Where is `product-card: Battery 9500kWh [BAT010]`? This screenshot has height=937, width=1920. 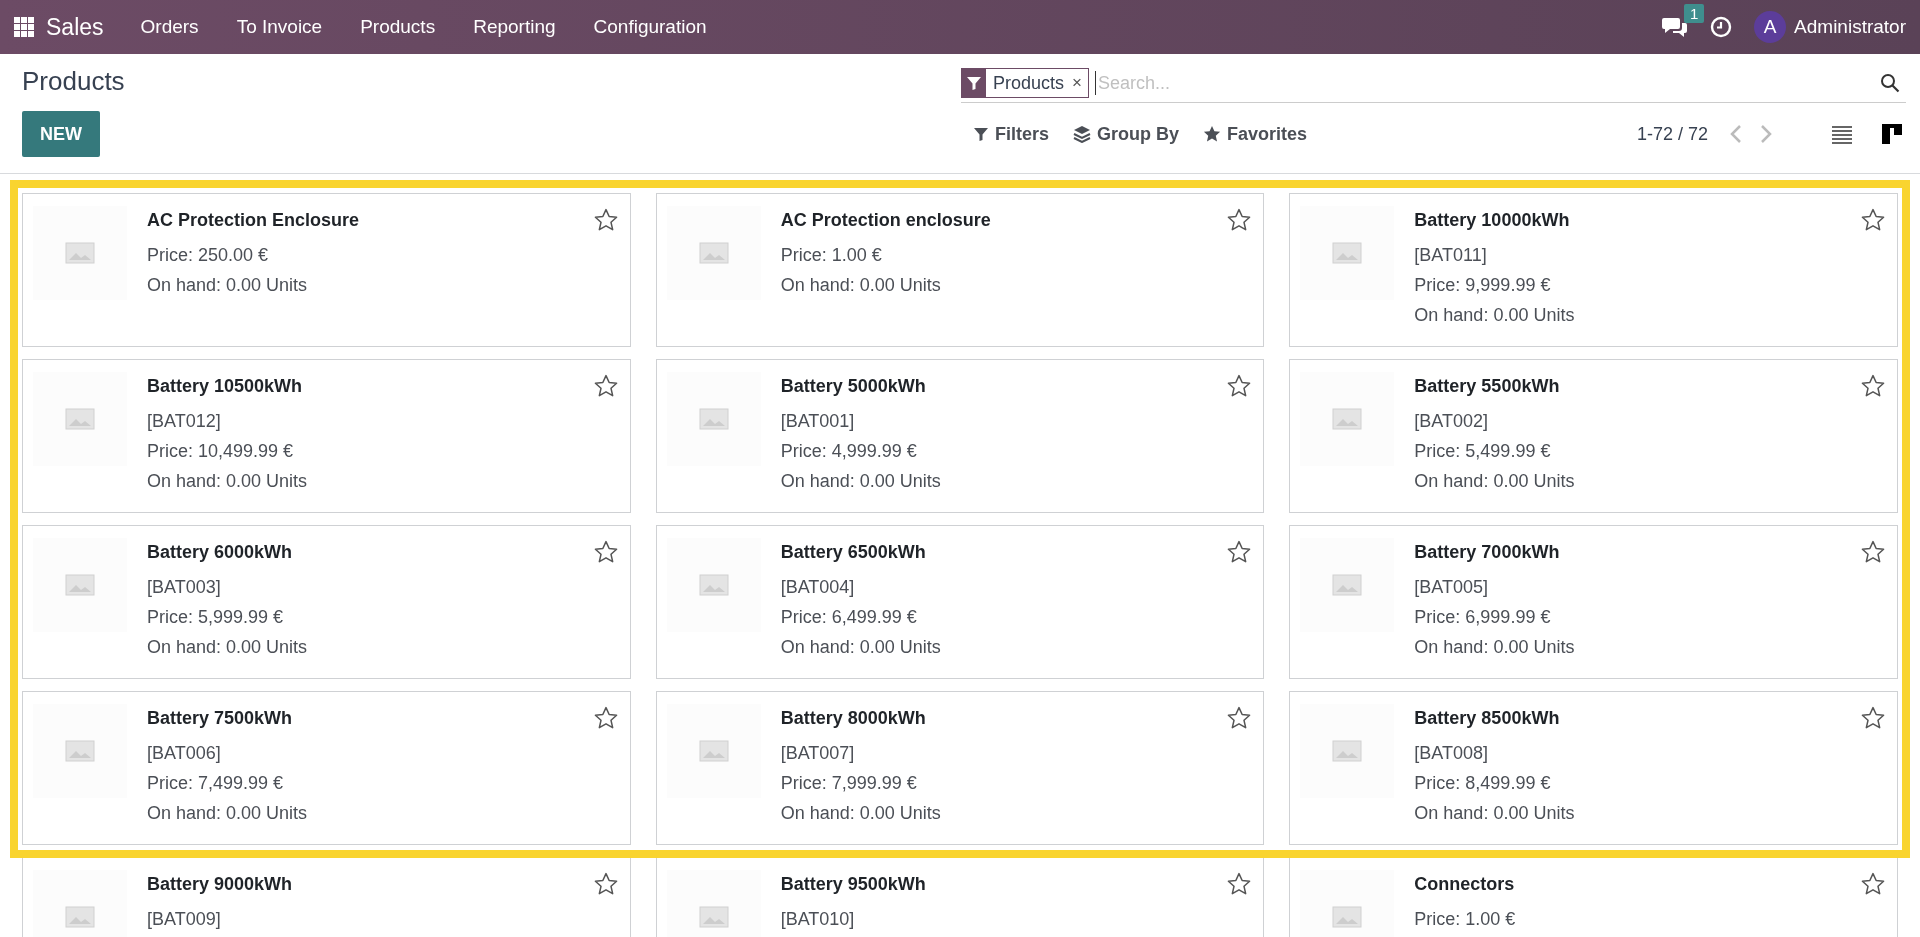
product-card: Battery 9500kWh [BAT010] is located at coordinates (960, 897).